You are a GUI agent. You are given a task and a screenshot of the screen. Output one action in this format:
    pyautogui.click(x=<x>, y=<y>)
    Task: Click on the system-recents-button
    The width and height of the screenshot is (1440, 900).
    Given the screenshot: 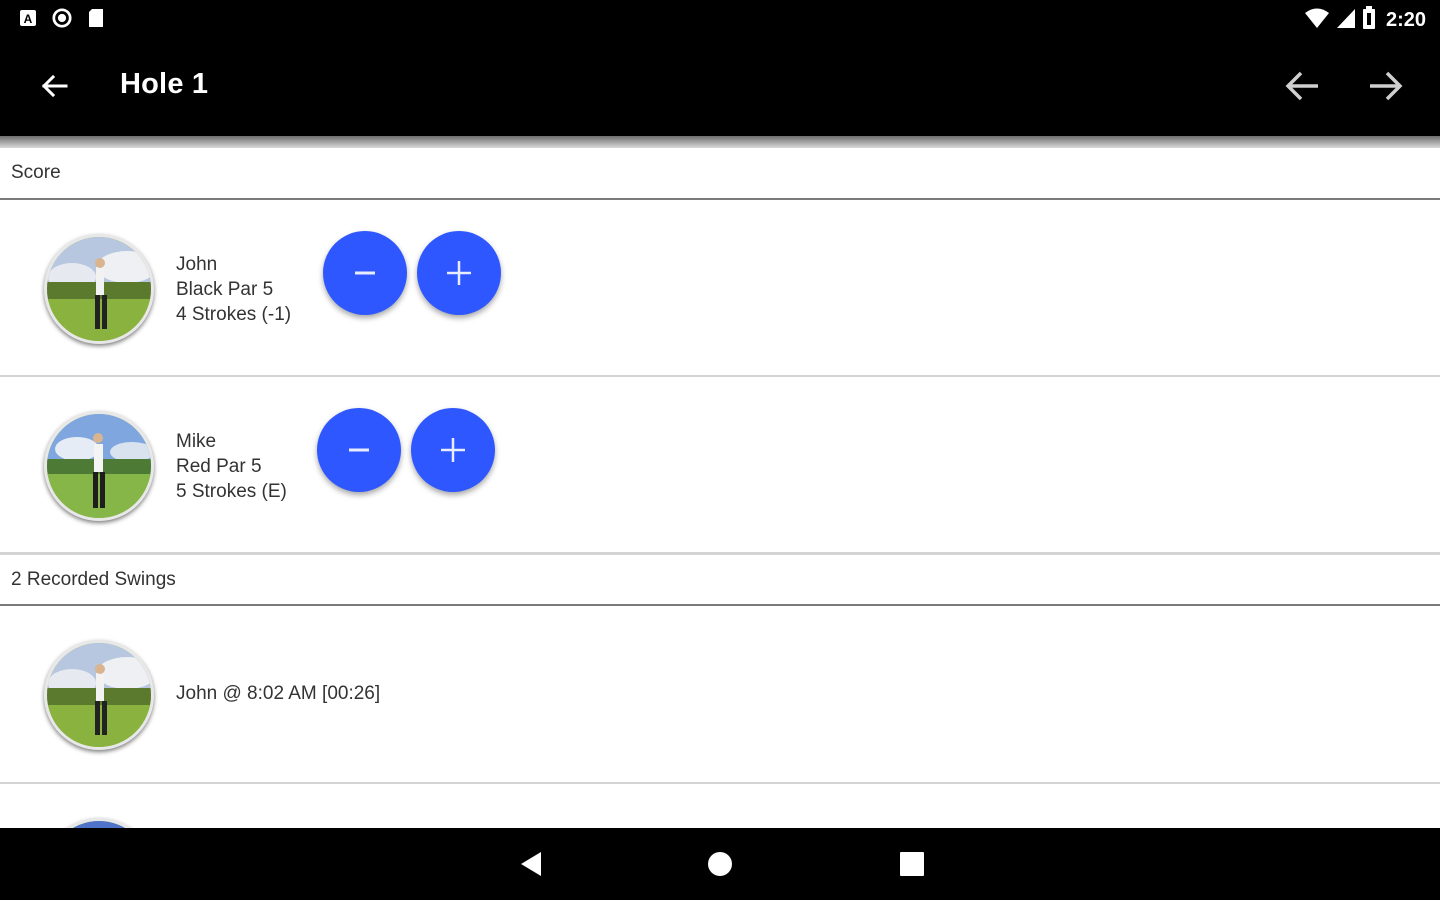 What is the action you would take?
    pyautogui.click(x=912, y=864)
    